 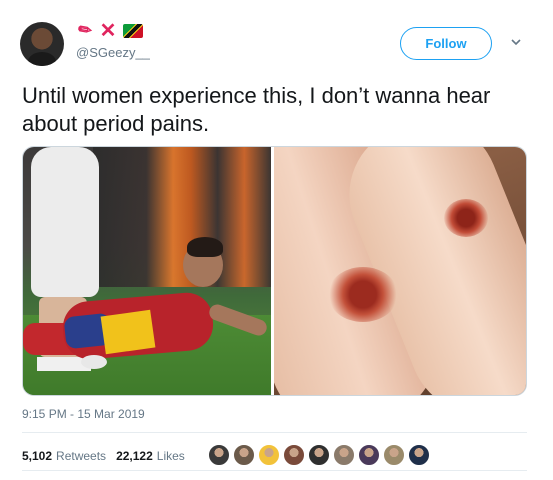 What do you see at coordinates (446, 43) in the screenshot?
I see `follow-button: Follow` at bounding box center [446, 43].